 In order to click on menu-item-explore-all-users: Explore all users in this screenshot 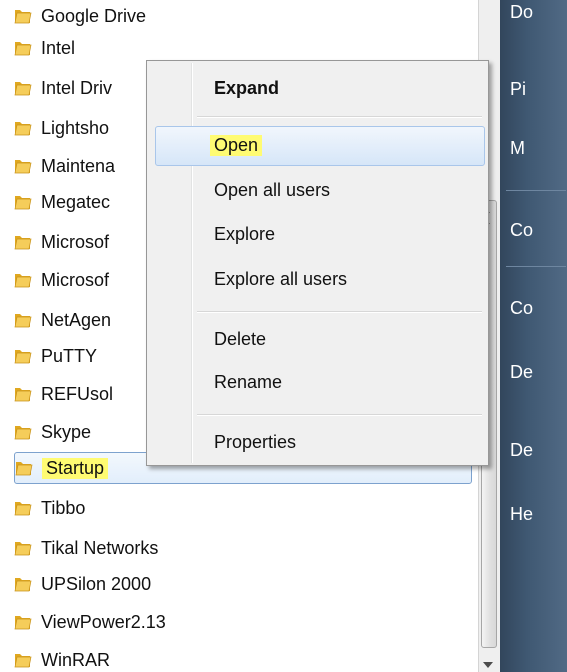, I will do `click(280, 279)`.